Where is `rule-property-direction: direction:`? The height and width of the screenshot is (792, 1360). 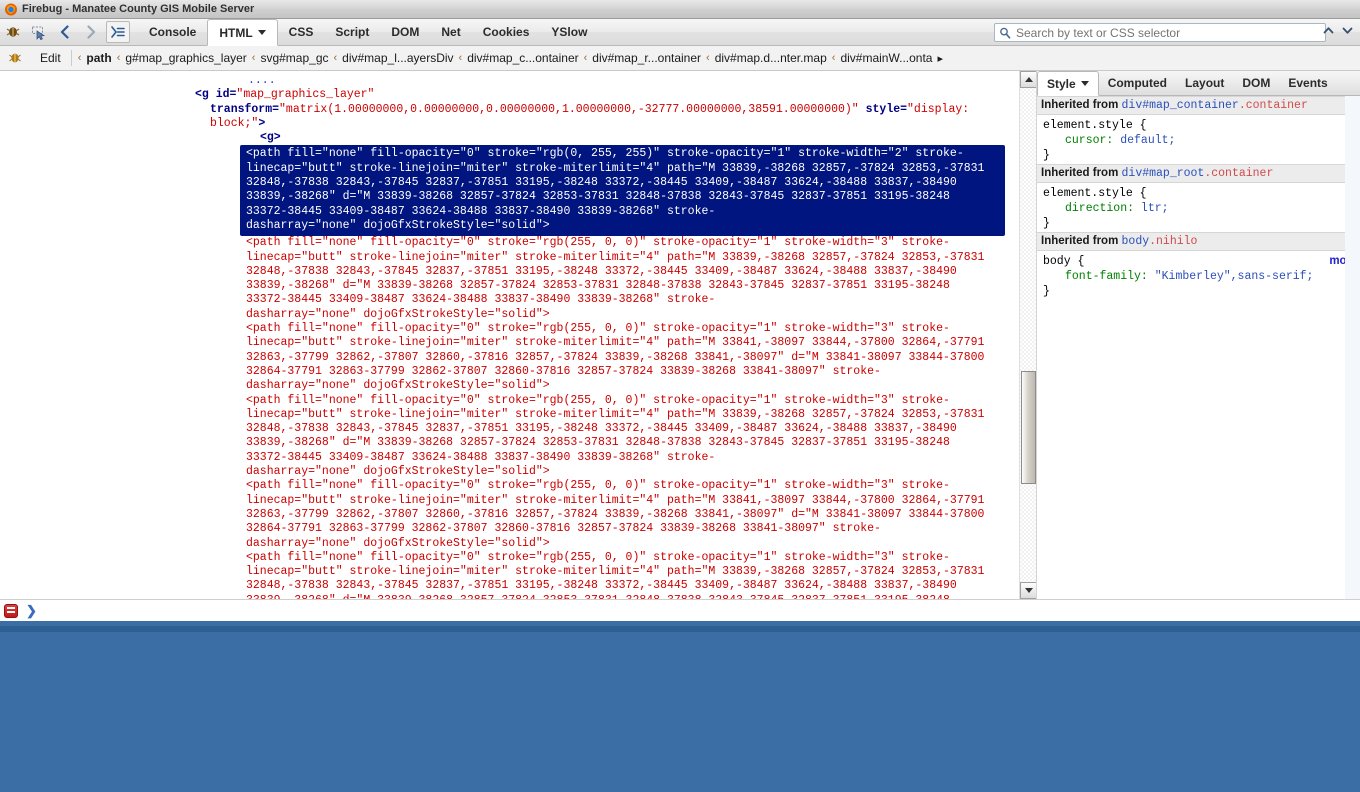
rule-property-direction: direction: is located at coordinates (1088, 208).